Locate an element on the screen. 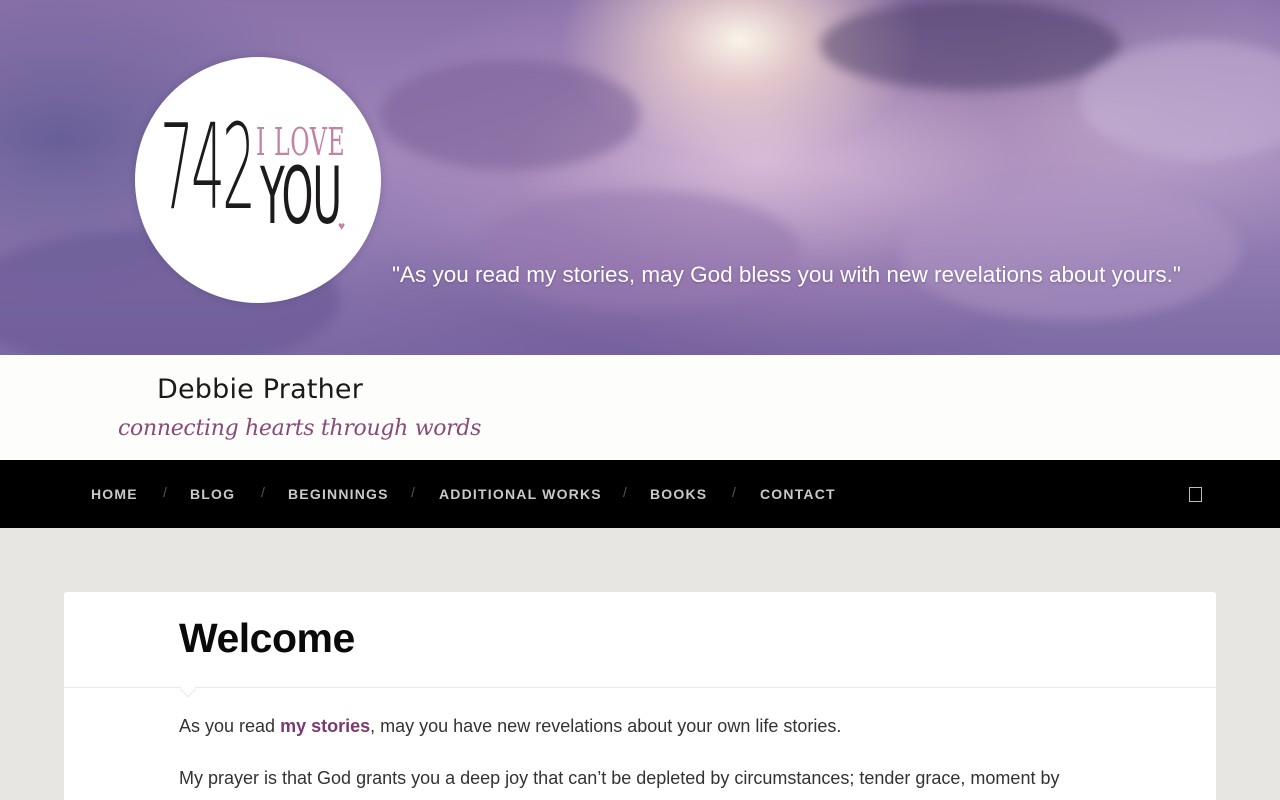  nav-item-home: HOME is located at coordinates (114, 494).